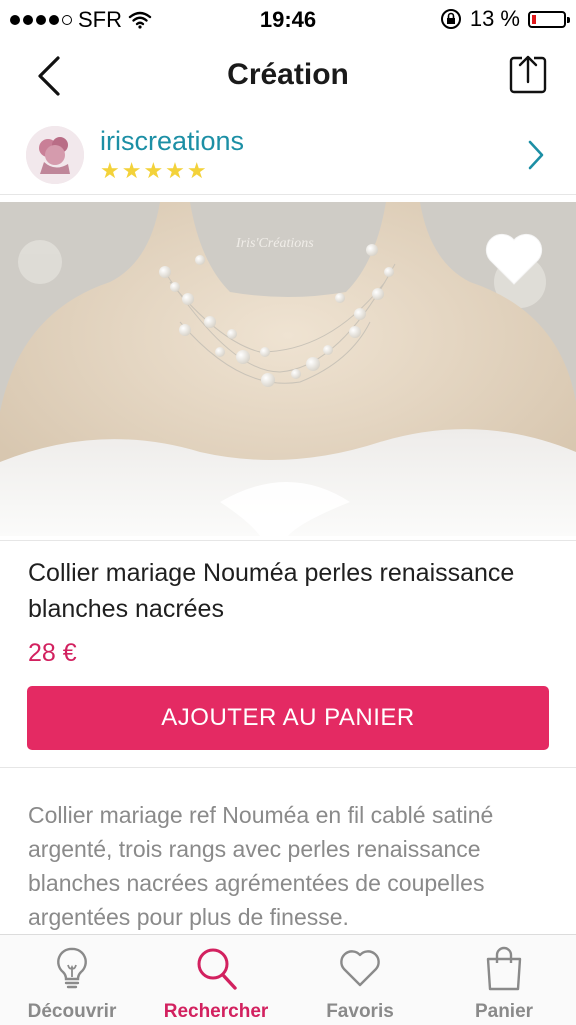 Image resolution: width=576 pixels, height=1025 pixels. I want to click on favorite-heart-icon, so click(514, 258).